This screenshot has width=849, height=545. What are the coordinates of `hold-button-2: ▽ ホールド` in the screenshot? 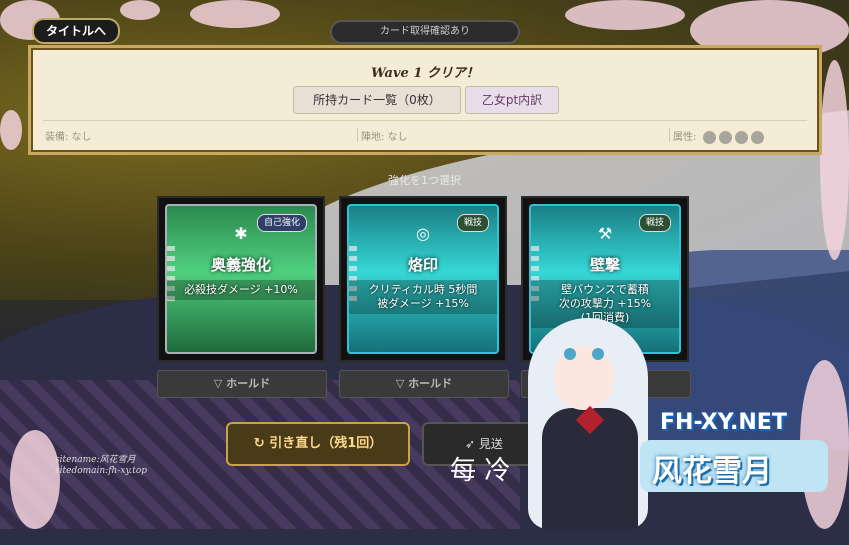 It's located at (424, 384).